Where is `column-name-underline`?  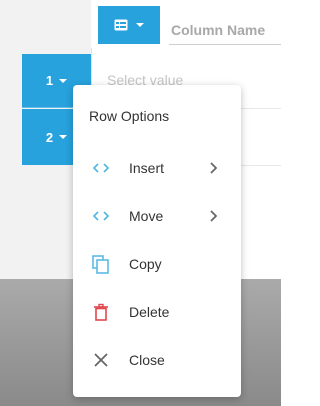 column-name-underline is located at coordinates (225, 44).